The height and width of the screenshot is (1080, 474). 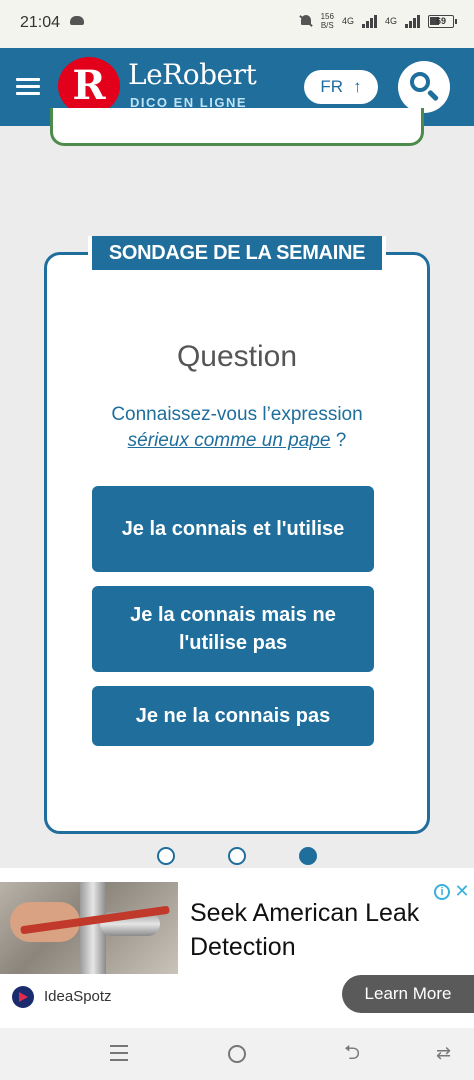 I want to click on language-selector: FR ↑, so click(x=341, y=87).